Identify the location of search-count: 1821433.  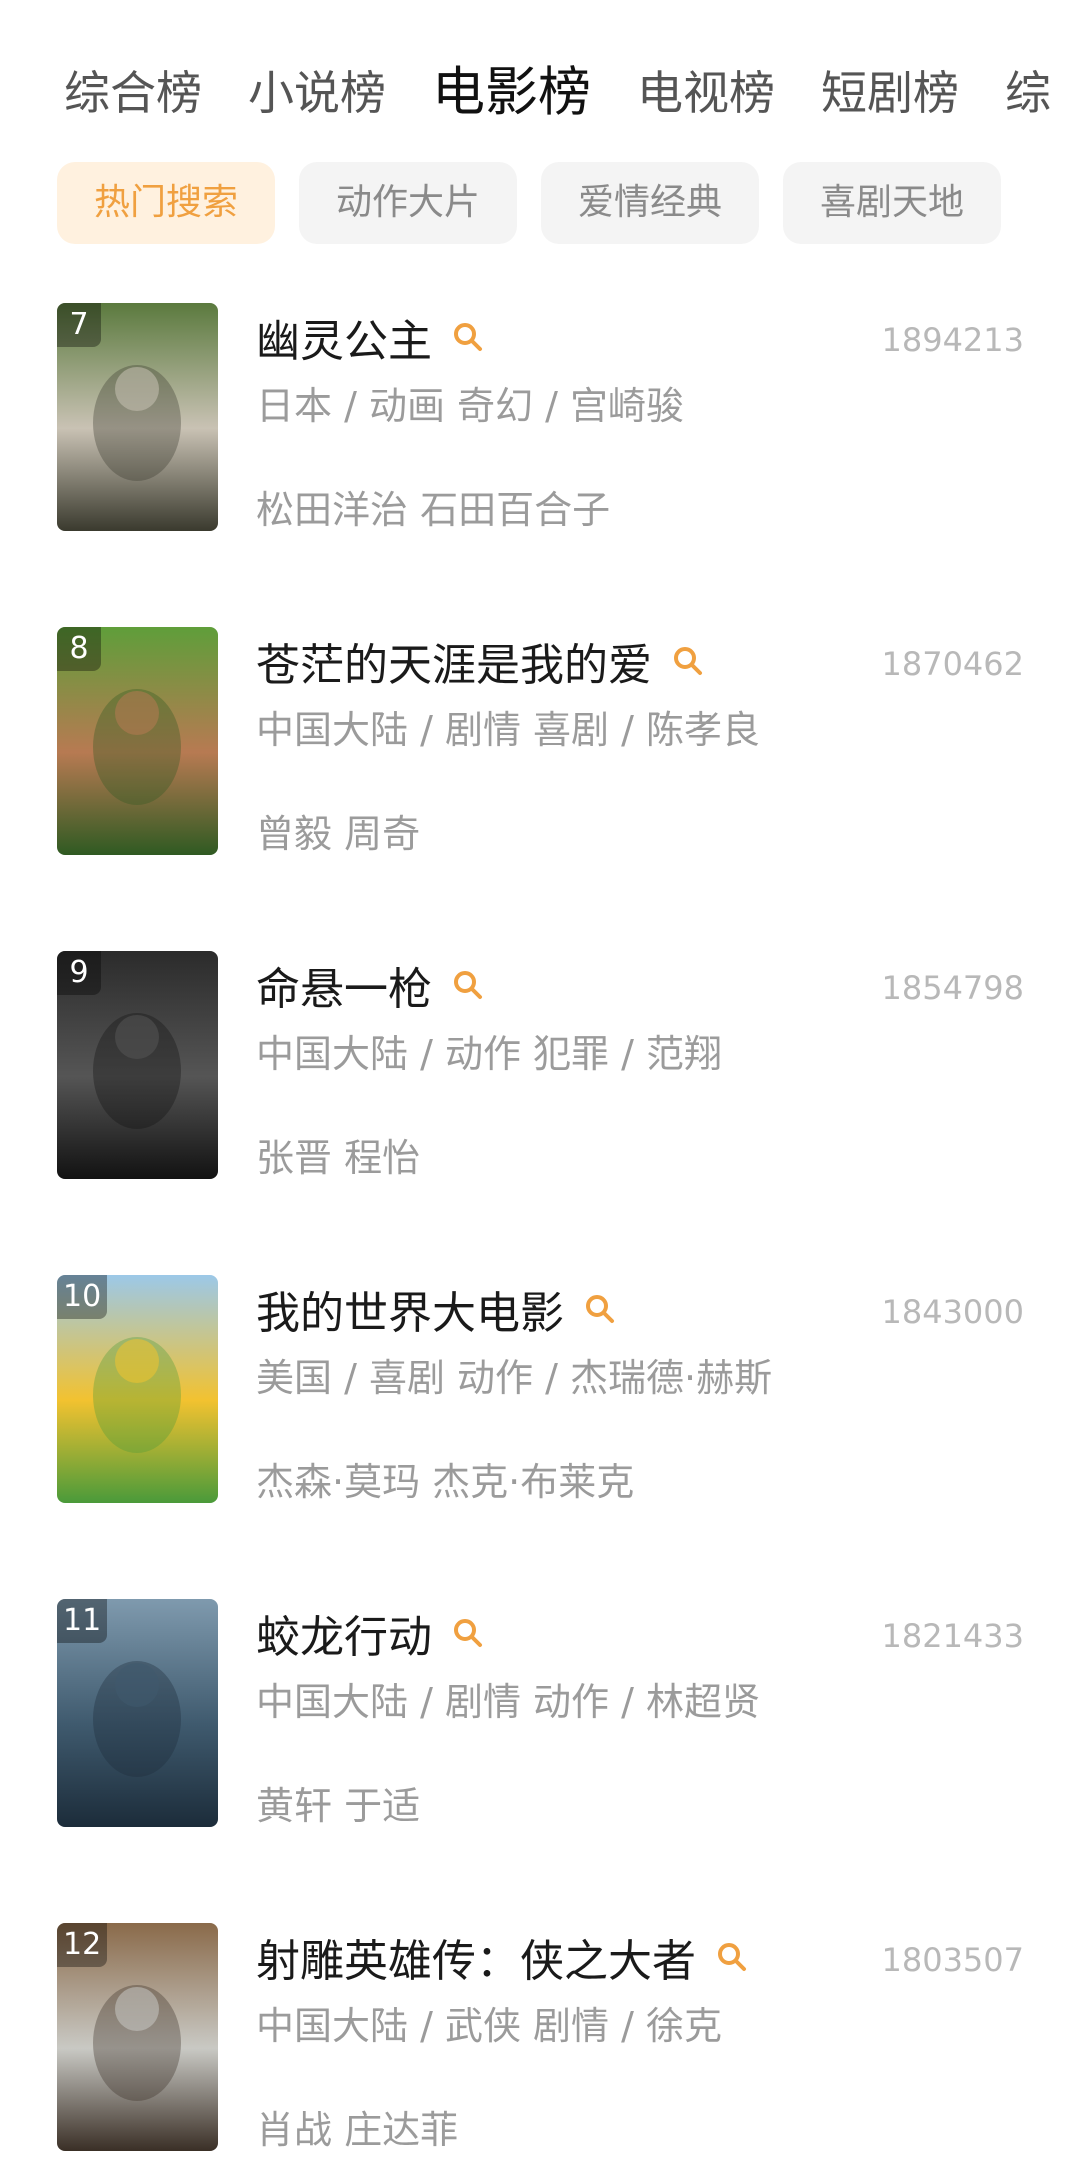
(952, 1636).